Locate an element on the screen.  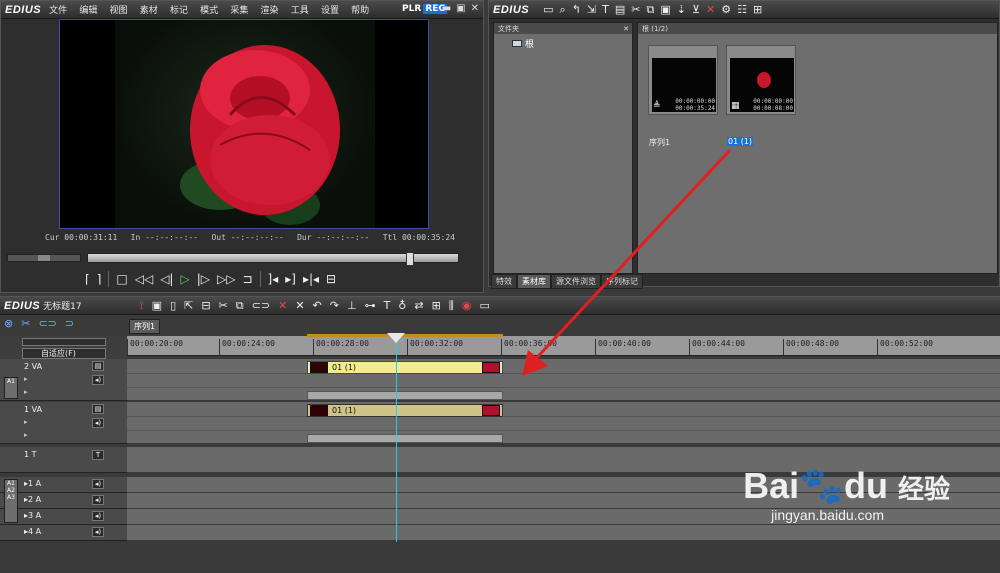
menu-mode: 模式 is located at coordinates (209, 11).